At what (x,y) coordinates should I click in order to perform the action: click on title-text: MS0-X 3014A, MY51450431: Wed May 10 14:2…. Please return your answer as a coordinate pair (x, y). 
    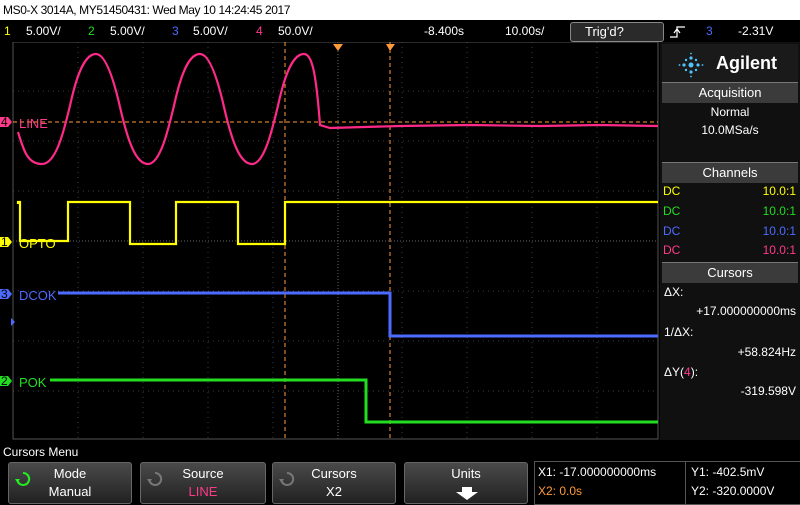
    Looking at the image, I should click on (147, 10).